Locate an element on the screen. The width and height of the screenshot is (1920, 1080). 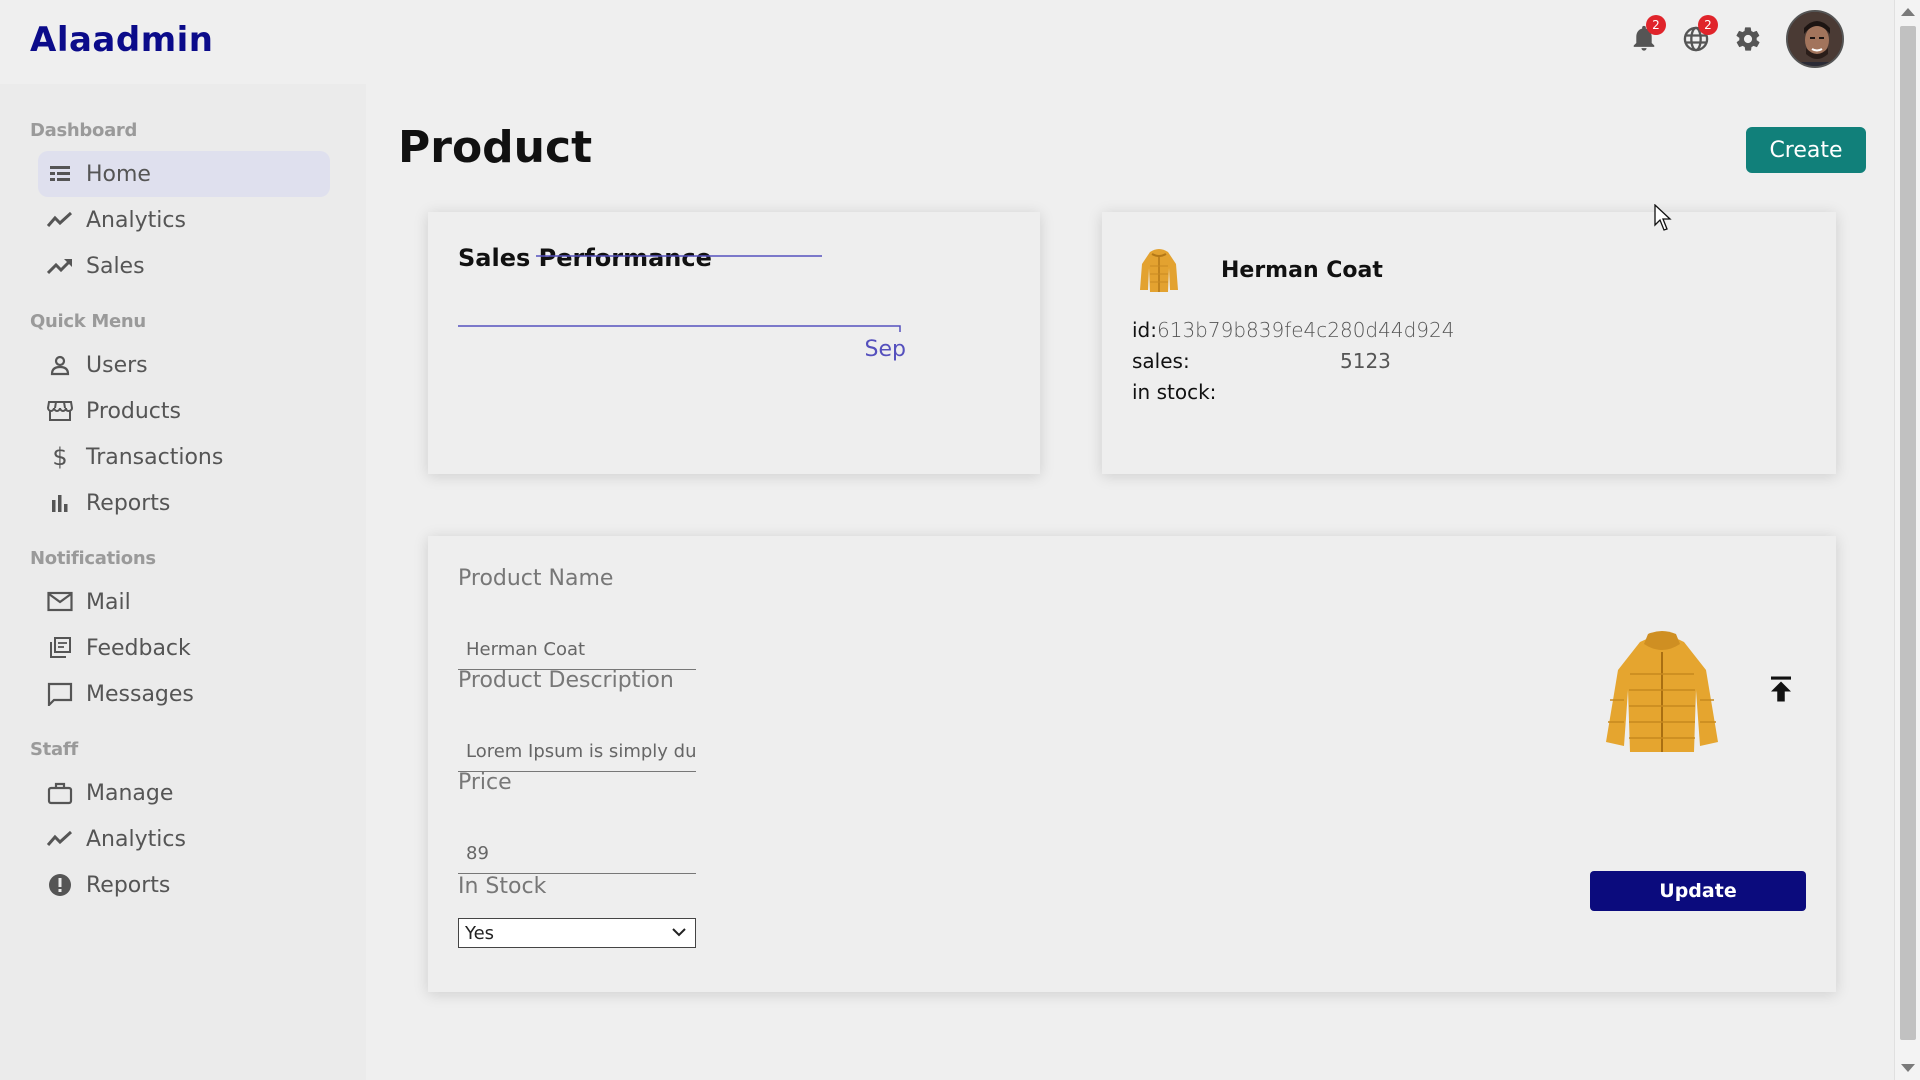
sidebar-item-label: Manage is located at coordinates (130, 793).